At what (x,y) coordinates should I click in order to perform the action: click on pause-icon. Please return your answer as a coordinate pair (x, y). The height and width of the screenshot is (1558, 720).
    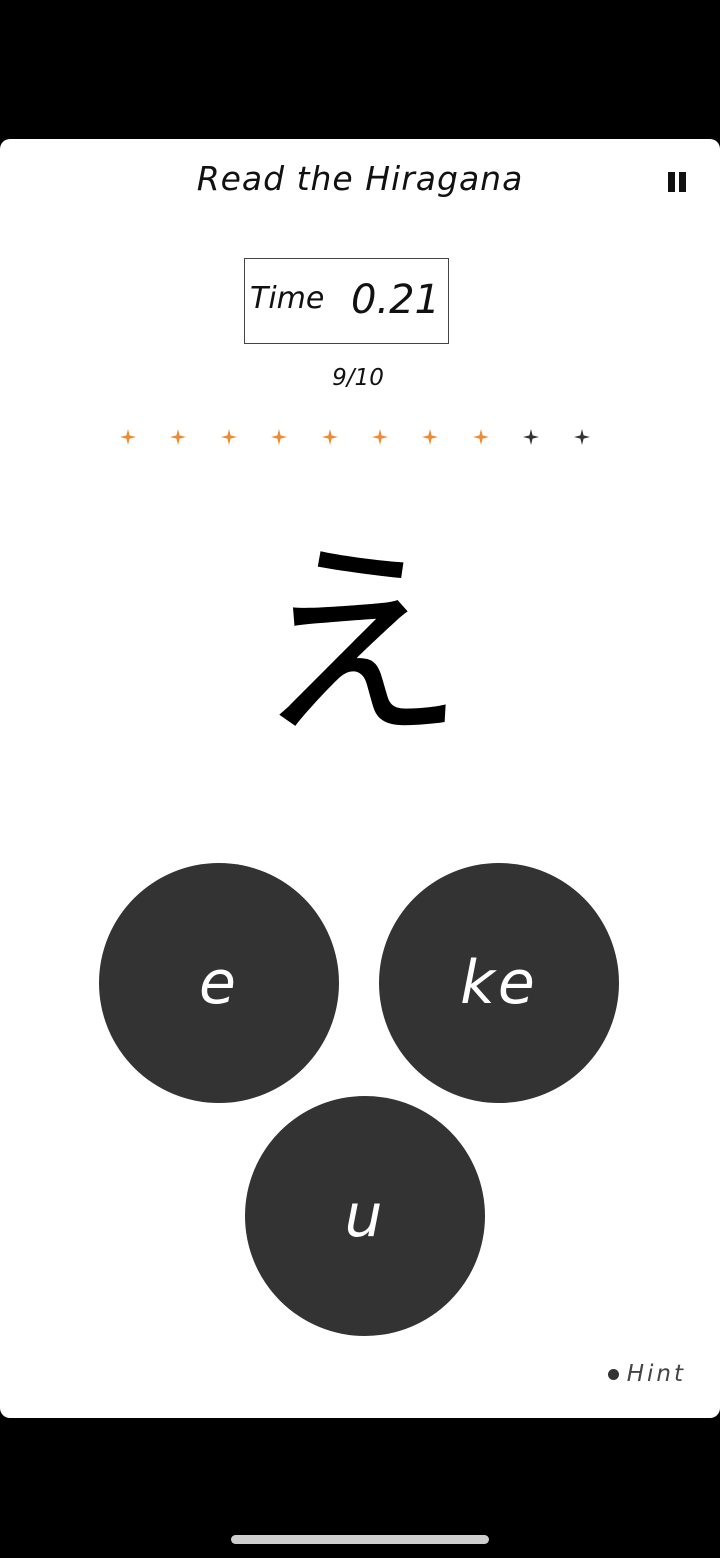
    Looking at the image, I should click on (677, 182).